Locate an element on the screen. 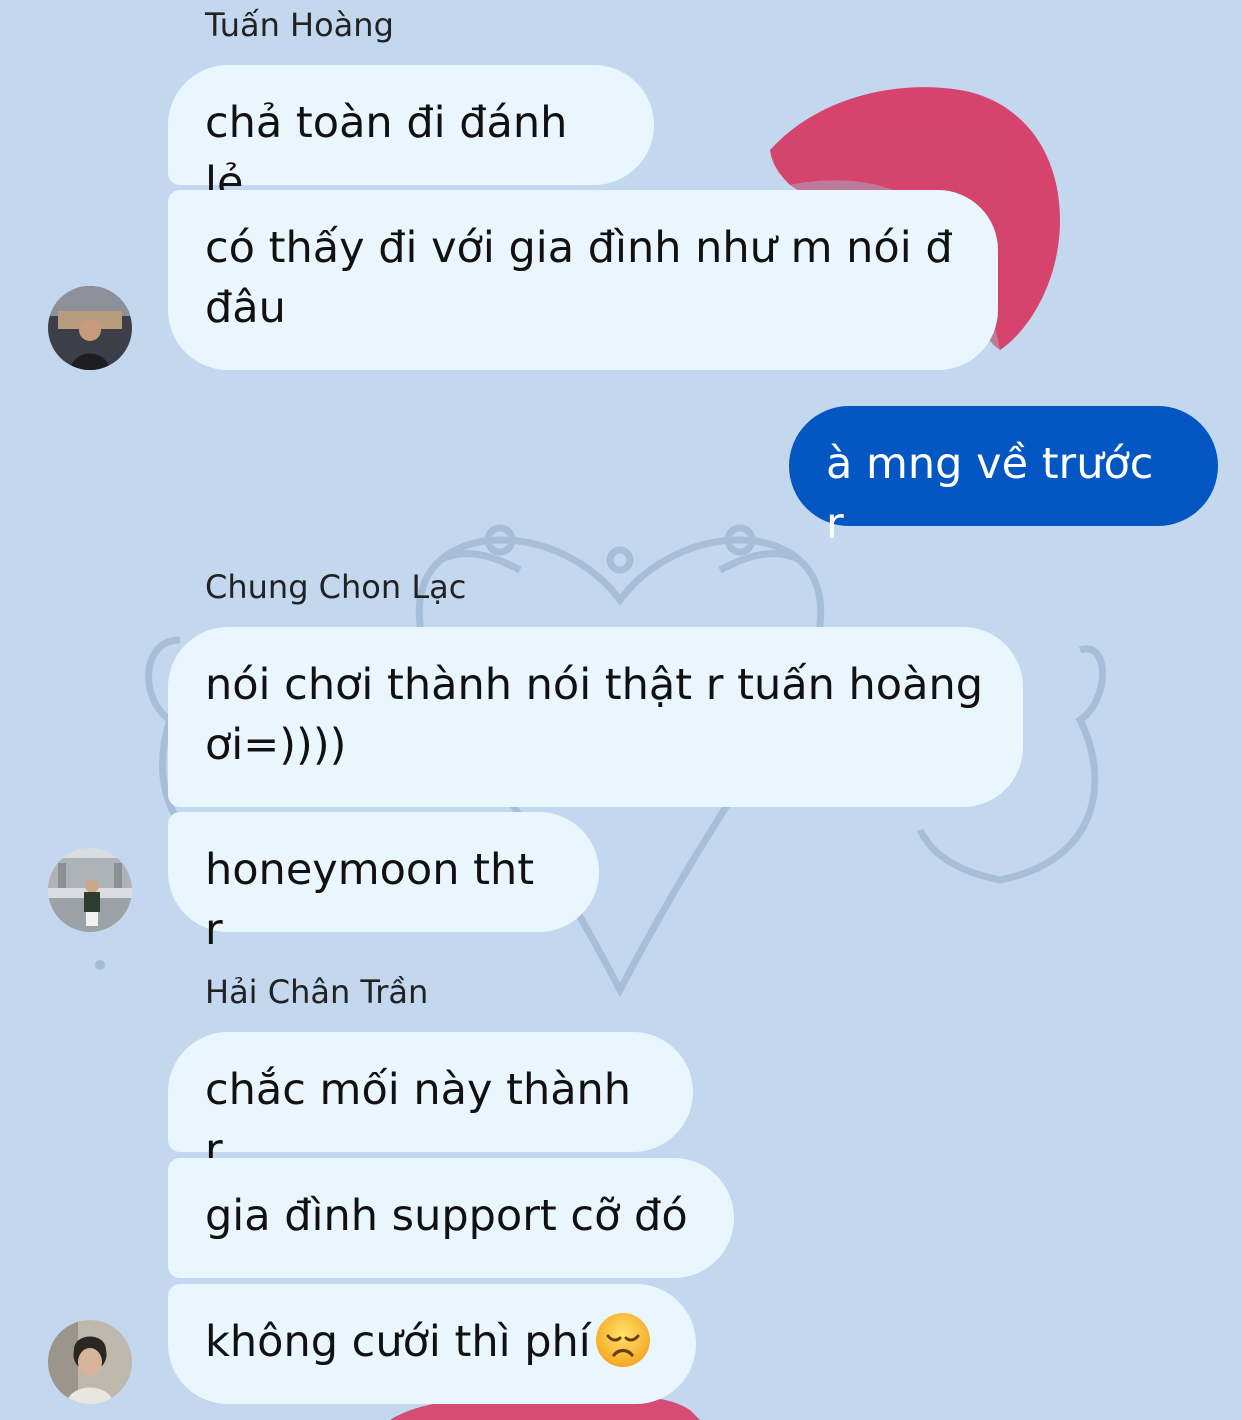 This screenshot has width=1242, height=1420. message-bubble: honeymoon tht r is located at coordinates (383, 883).